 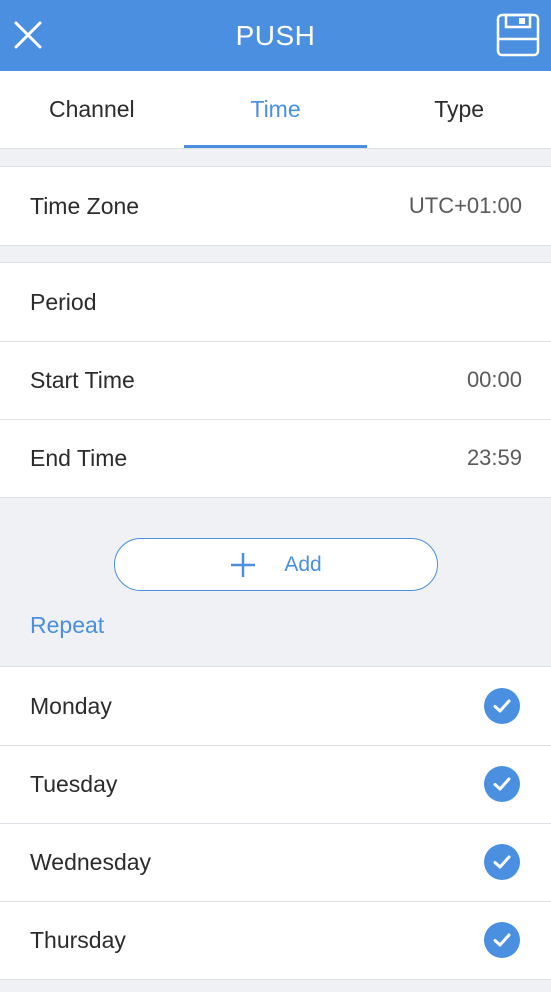 I want to click on day-label: Monday, so click(x=71, y=705).